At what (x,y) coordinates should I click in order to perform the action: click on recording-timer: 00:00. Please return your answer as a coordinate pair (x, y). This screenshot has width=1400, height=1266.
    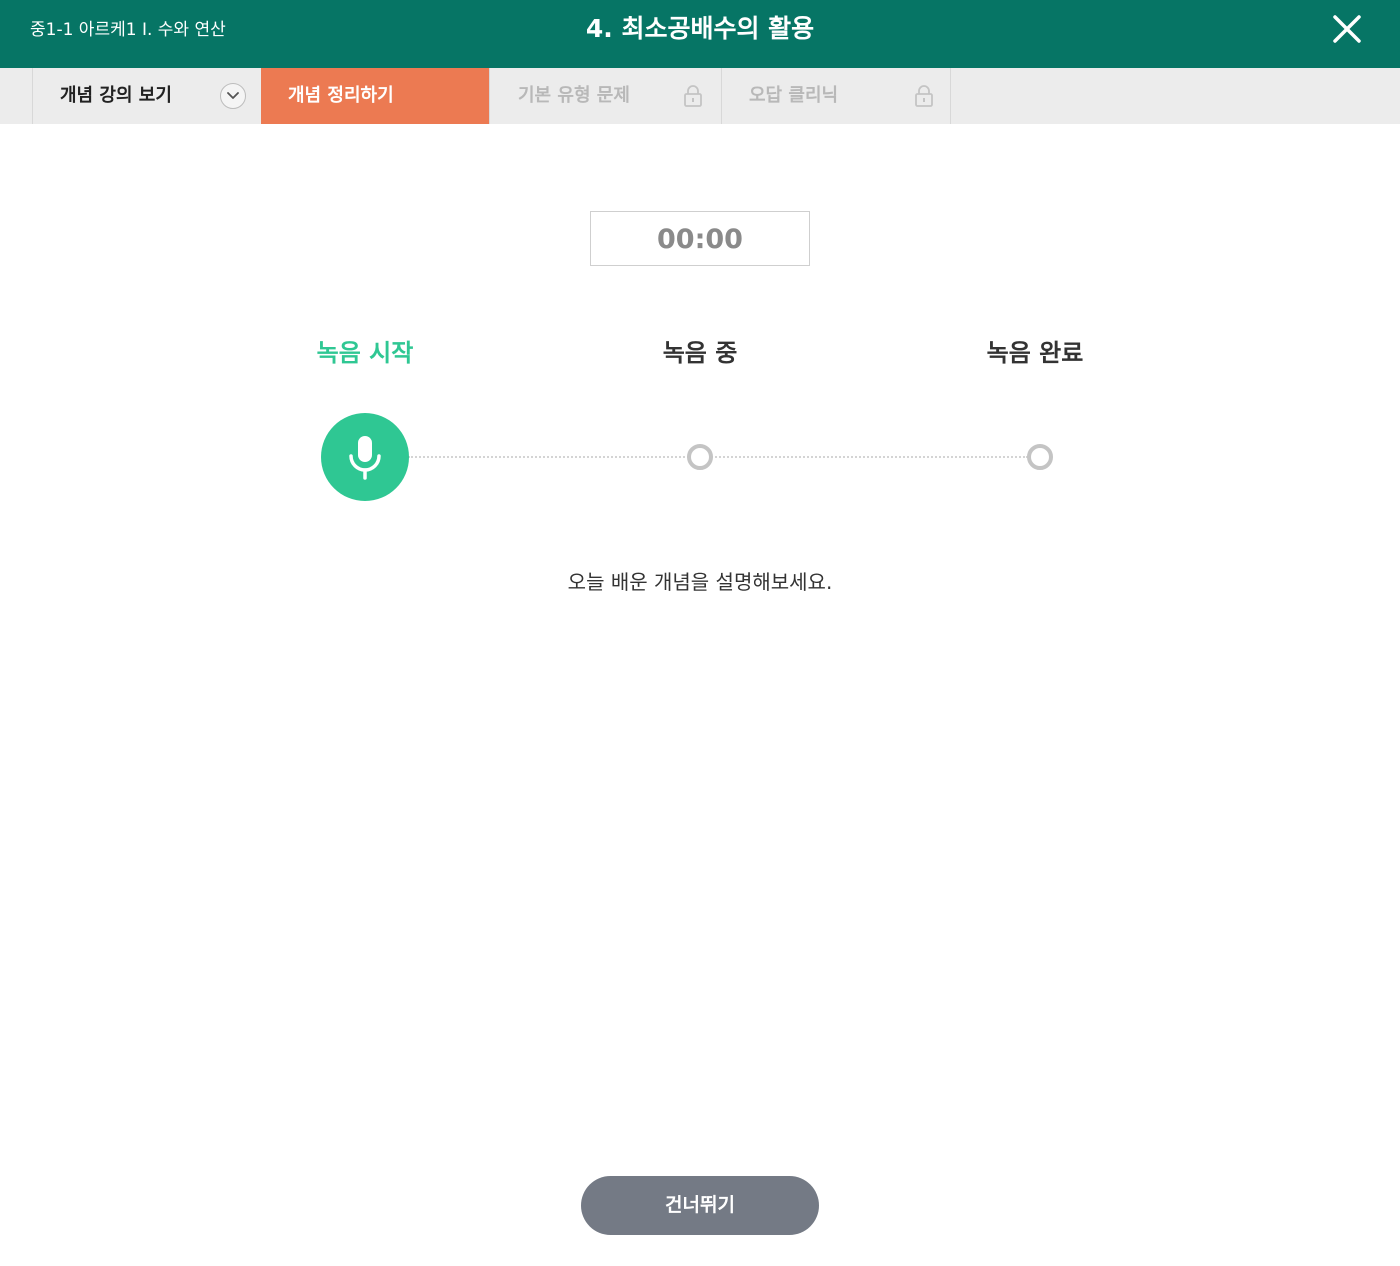
    Looking at the image, I should click on (700, 238).